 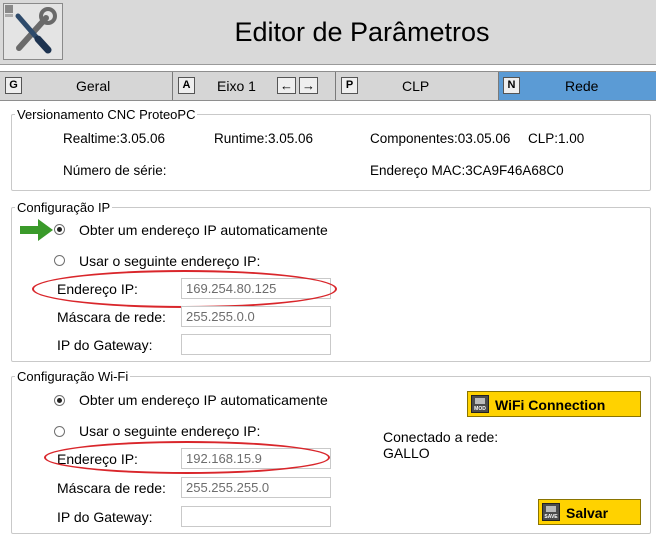 What do you see at coordinates (73, 376) in the screenshot?
I see `wifi-config-legend: Configuração Wi-Fi` at bounding box center [73, 376].